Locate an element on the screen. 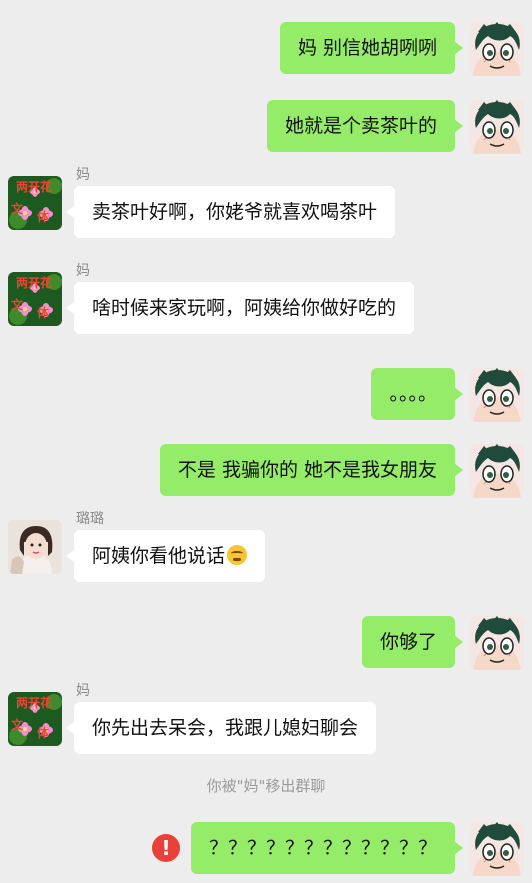  message-bubble: 妈 别信她胡咧咧 is located at coordinates (371, 48).